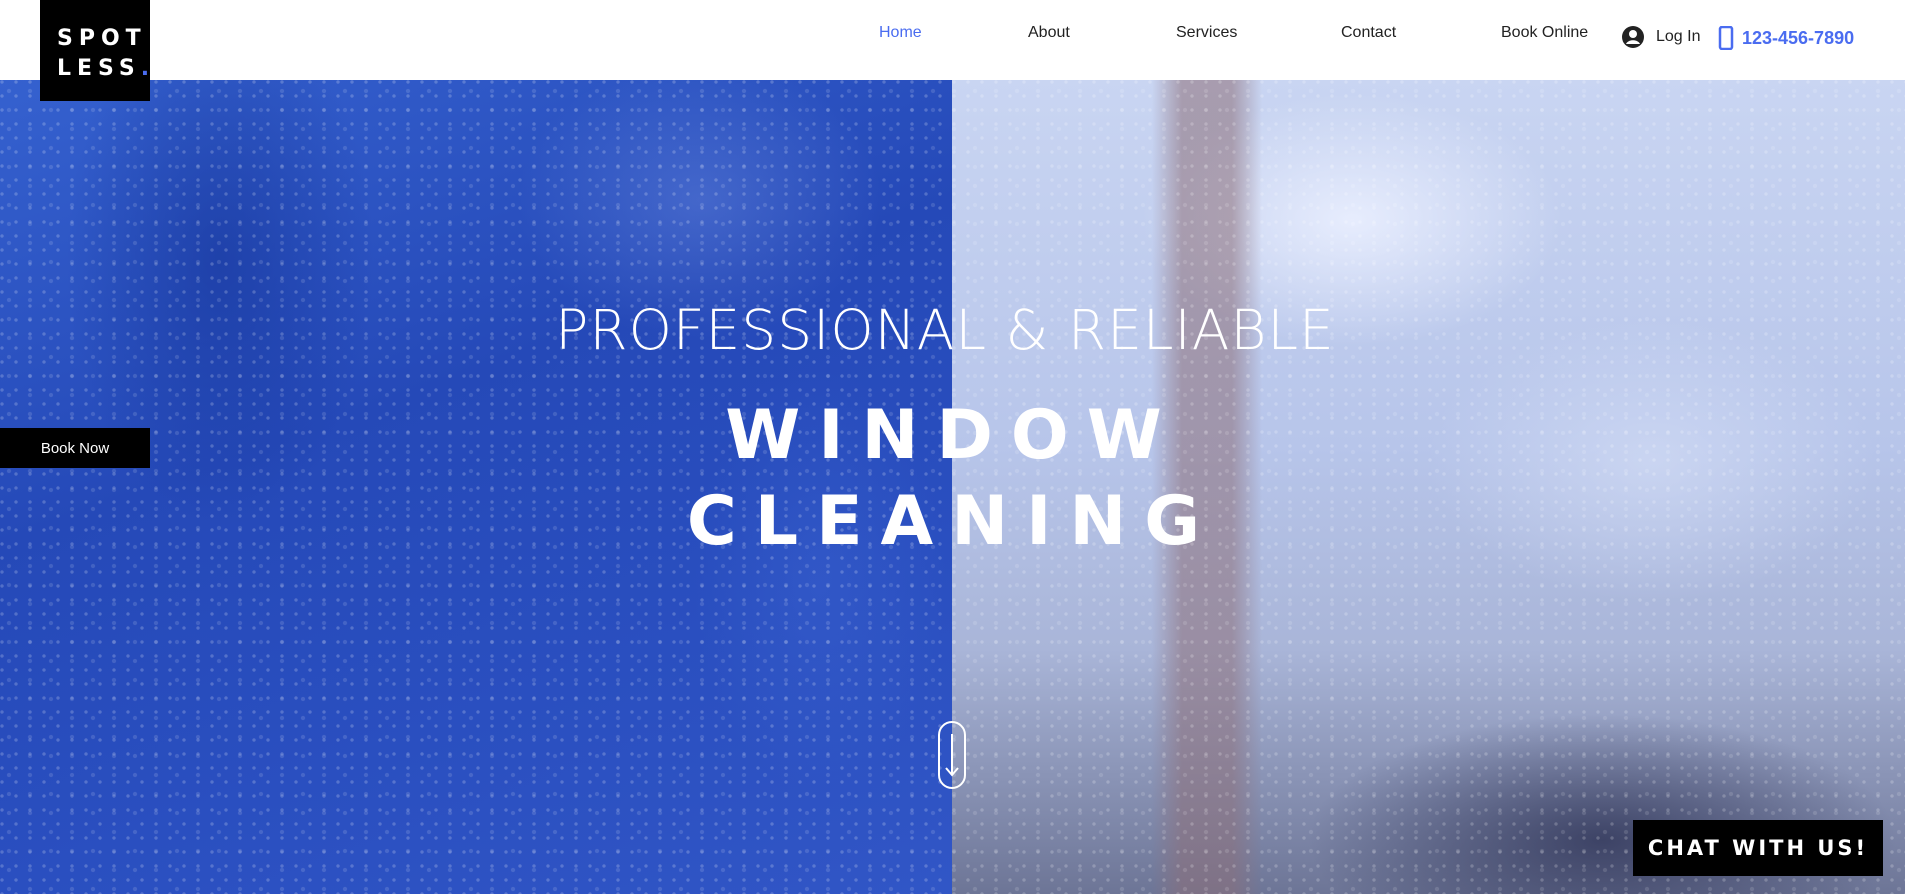 Image resolution: width=1905 pixels, height=894 pixels. Describe the element at coordinates (1726, 38) in the screenshot. I see `phone-icon` at that location.